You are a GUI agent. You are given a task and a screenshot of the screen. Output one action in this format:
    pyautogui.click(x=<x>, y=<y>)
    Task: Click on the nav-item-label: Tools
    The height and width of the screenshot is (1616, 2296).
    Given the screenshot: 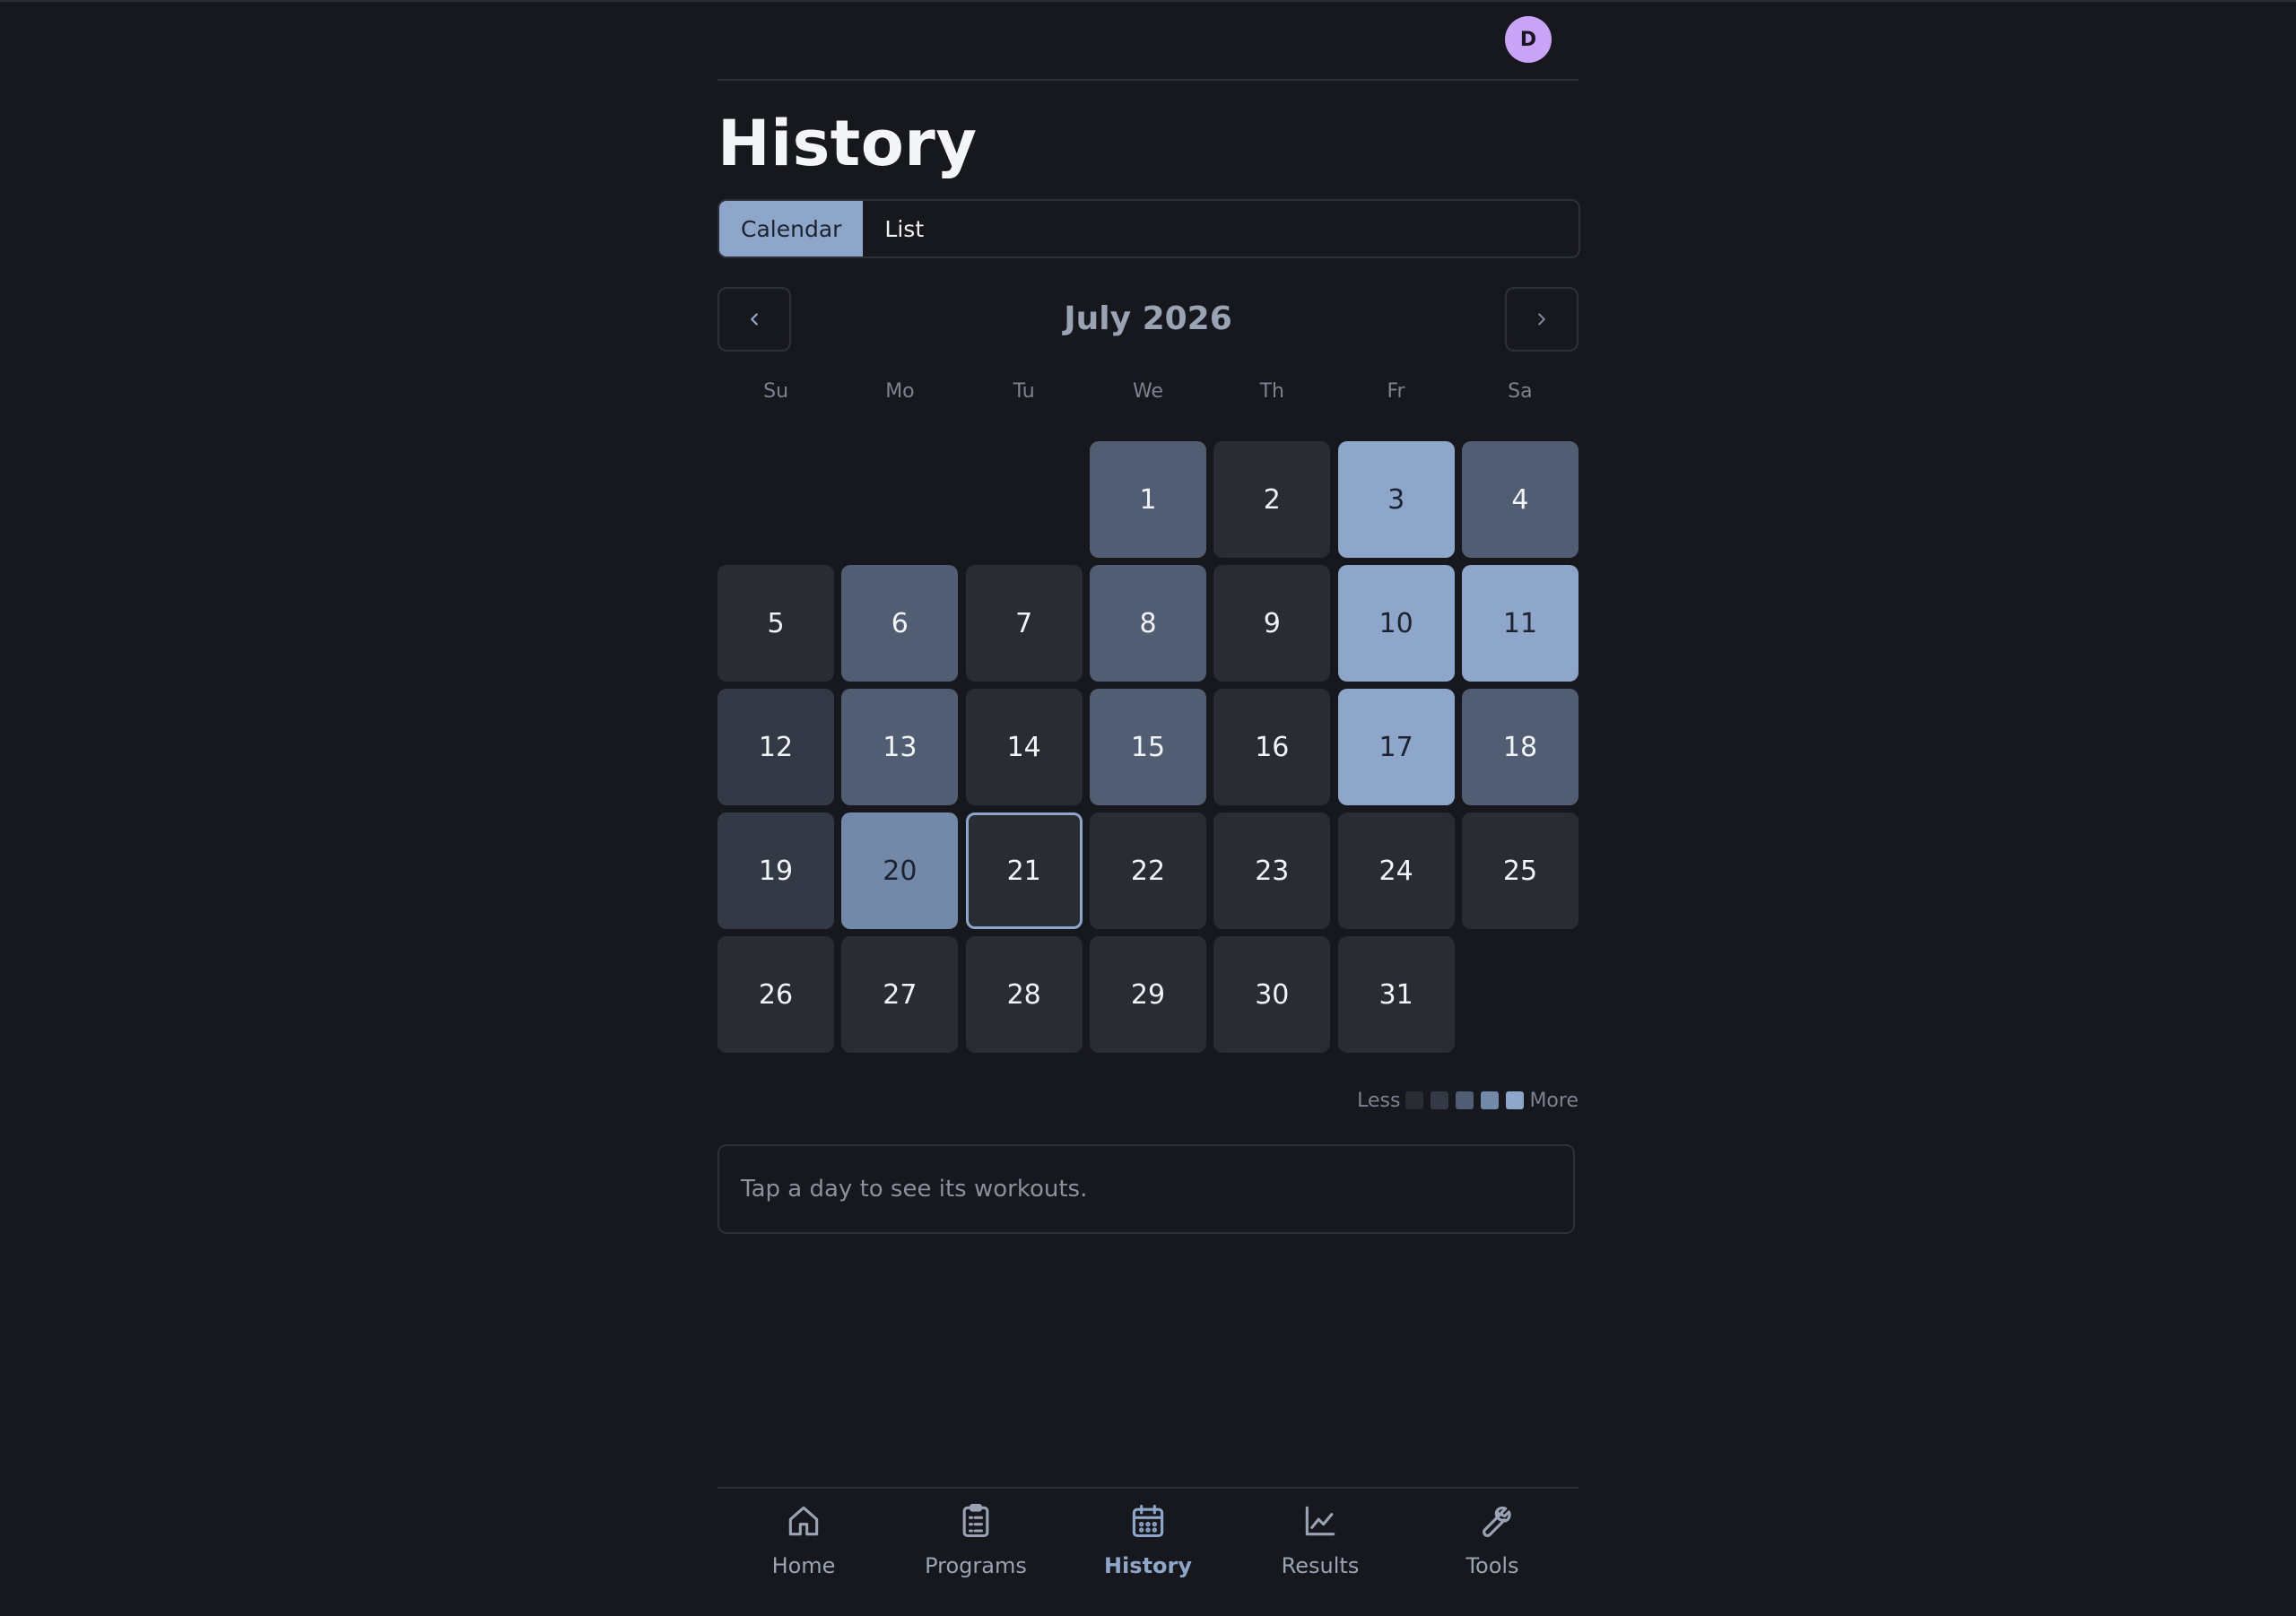 What is the action you would take?
    pyautogui.click(x=1492, y=1565)
    